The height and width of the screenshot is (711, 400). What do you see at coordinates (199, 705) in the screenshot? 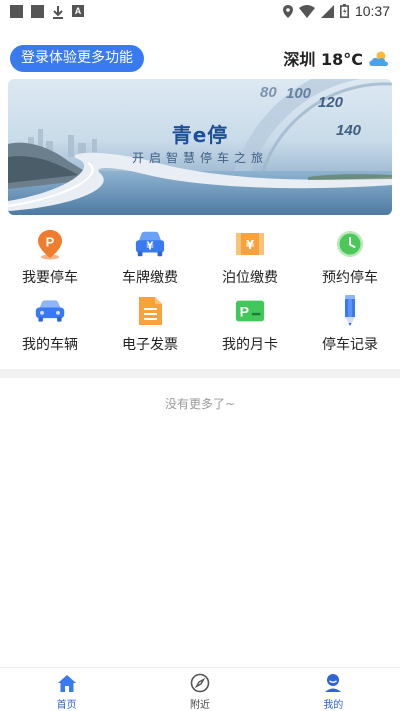
I see `tab-label: 附近` at bounding box center [199, 705].